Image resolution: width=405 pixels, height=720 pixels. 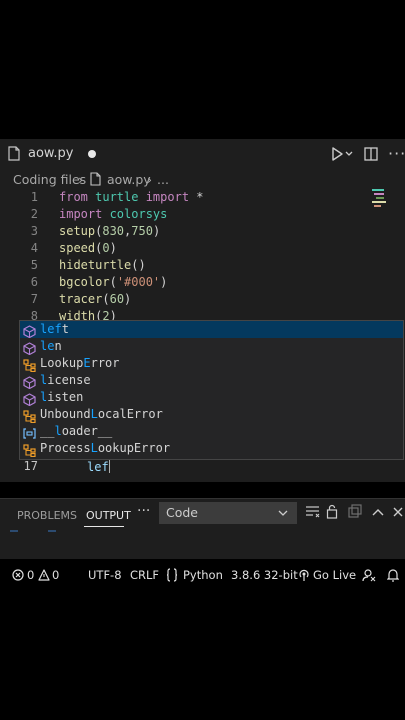 I want to click on tab-output: OUTPUT, so click(x=108, y=515).